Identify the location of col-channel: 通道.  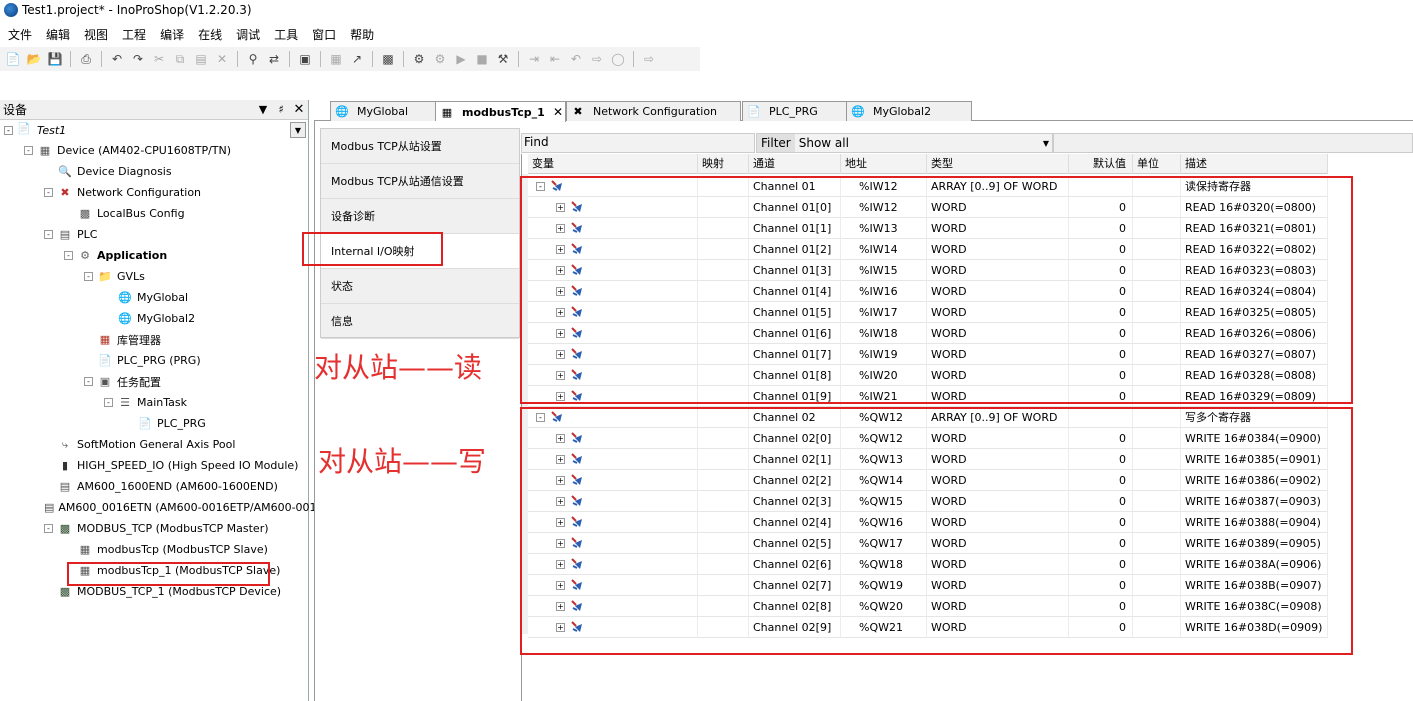
(795, 164).